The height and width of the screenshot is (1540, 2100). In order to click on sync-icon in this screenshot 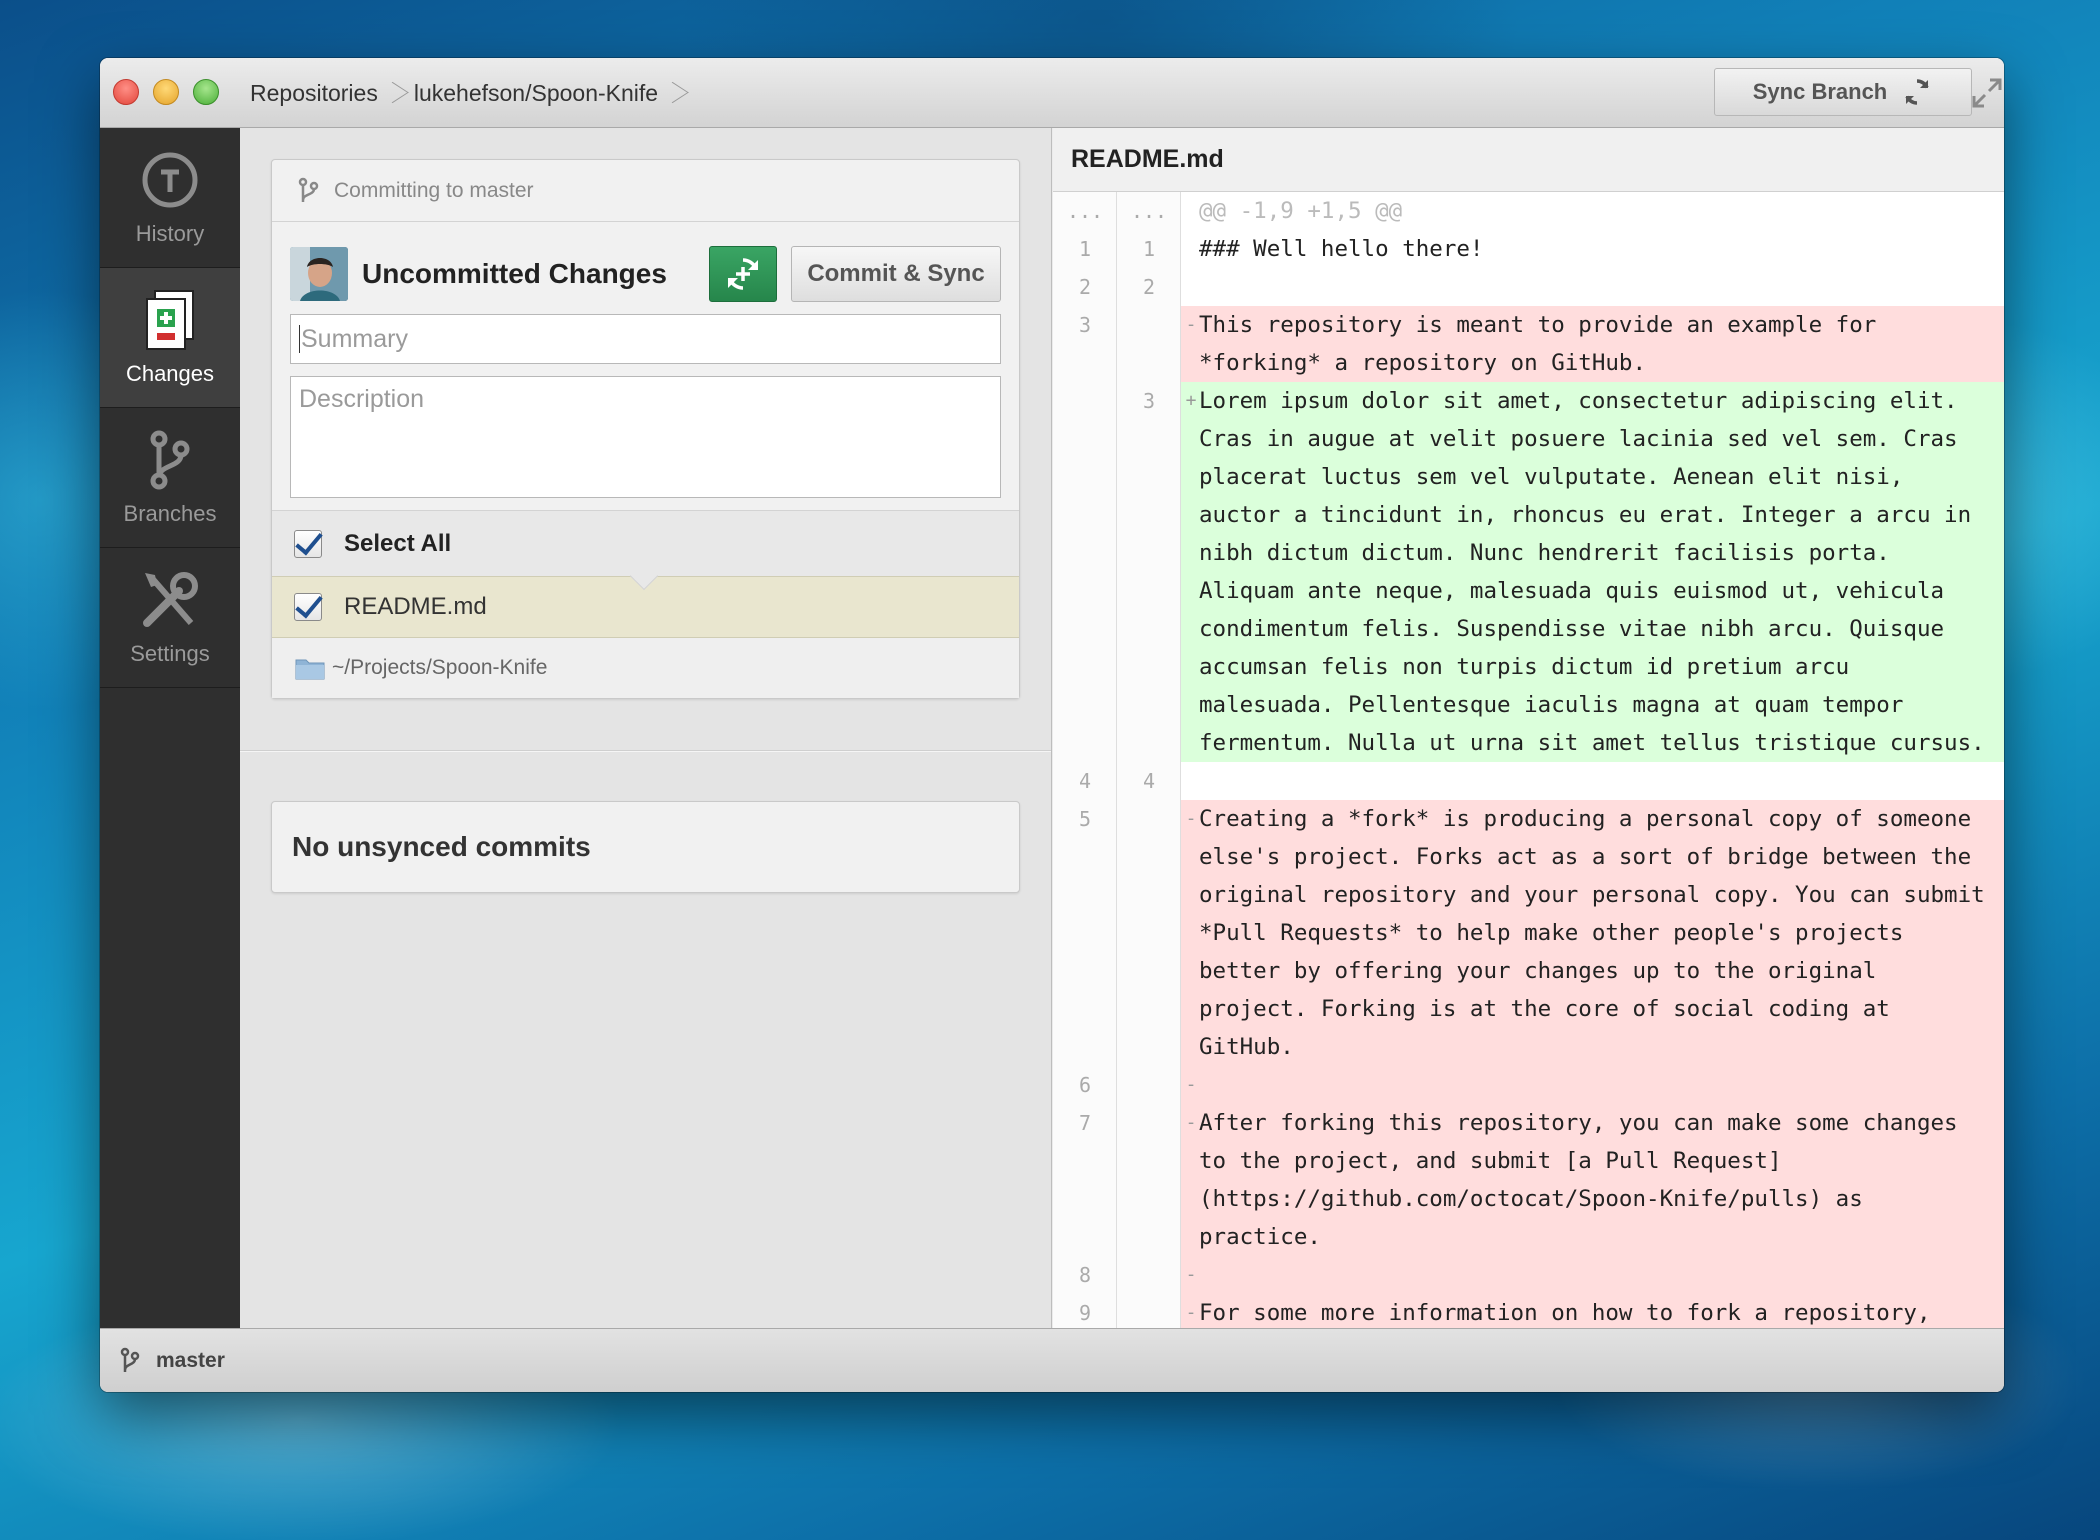, I will do `click(1917, 92)`.